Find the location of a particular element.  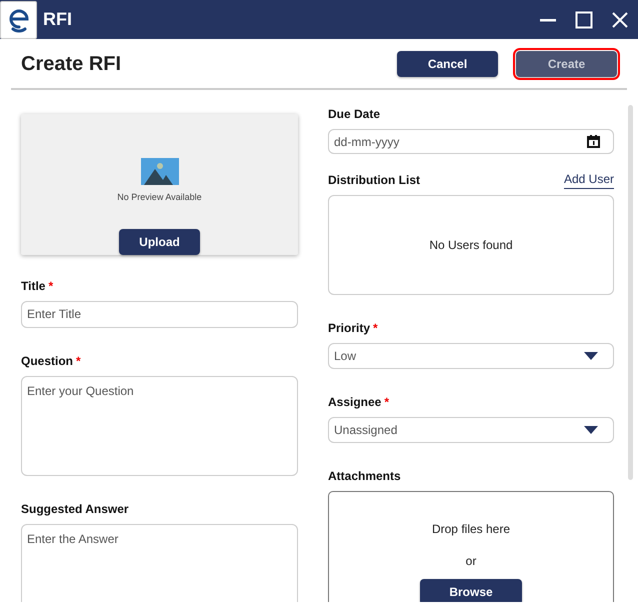

page-title: Create RFI is located at coordinates (71, 64).